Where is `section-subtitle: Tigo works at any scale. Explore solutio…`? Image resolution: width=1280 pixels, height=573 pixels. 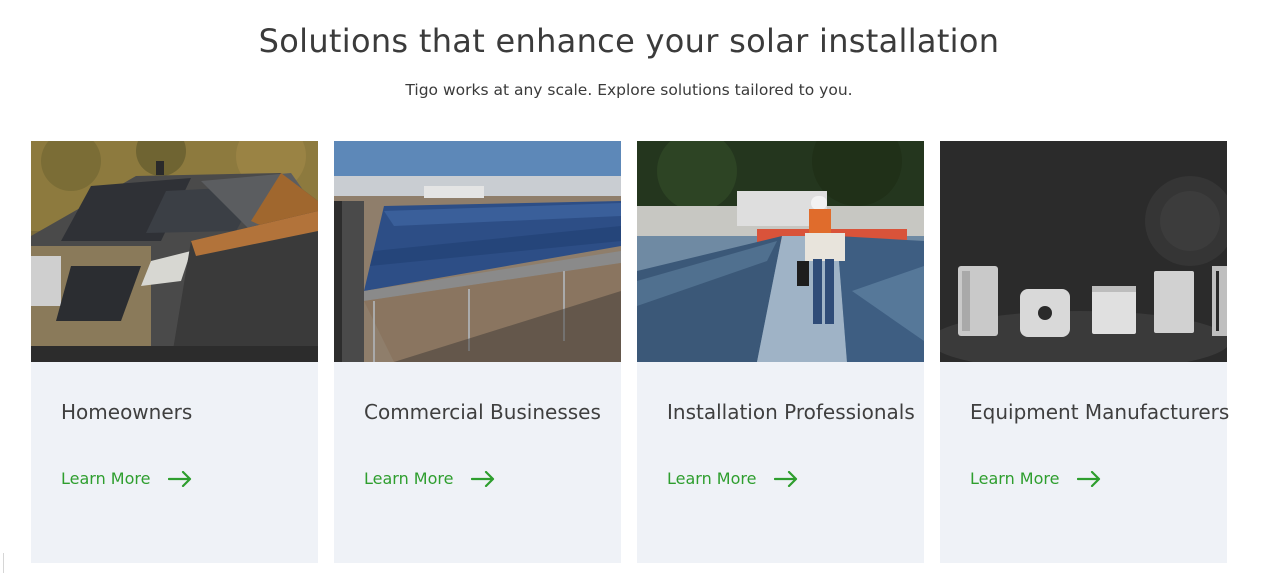
section-subtitle: Tigo works at any scale. Explore solutio… is located at coordinates (629, 90).